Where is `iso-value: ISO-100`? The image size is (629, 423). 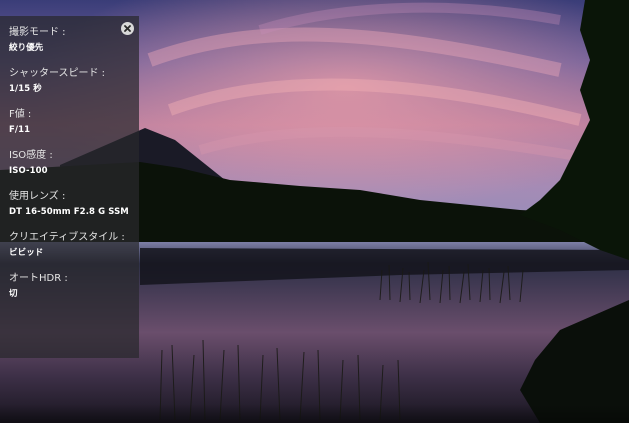 iso-value: ISO-100 is located at coordinates (28, 171).